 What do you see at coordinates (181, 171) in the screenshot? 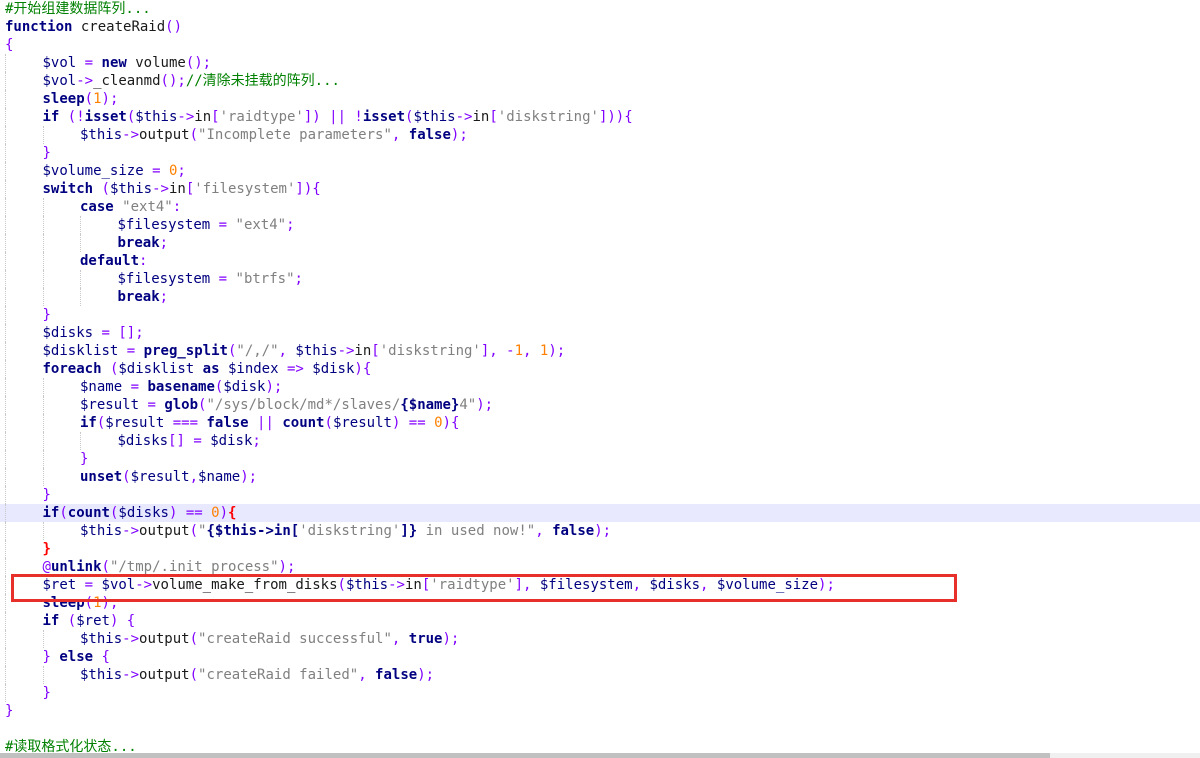
I see `code-token: ;` at bounding box center [181, 171].